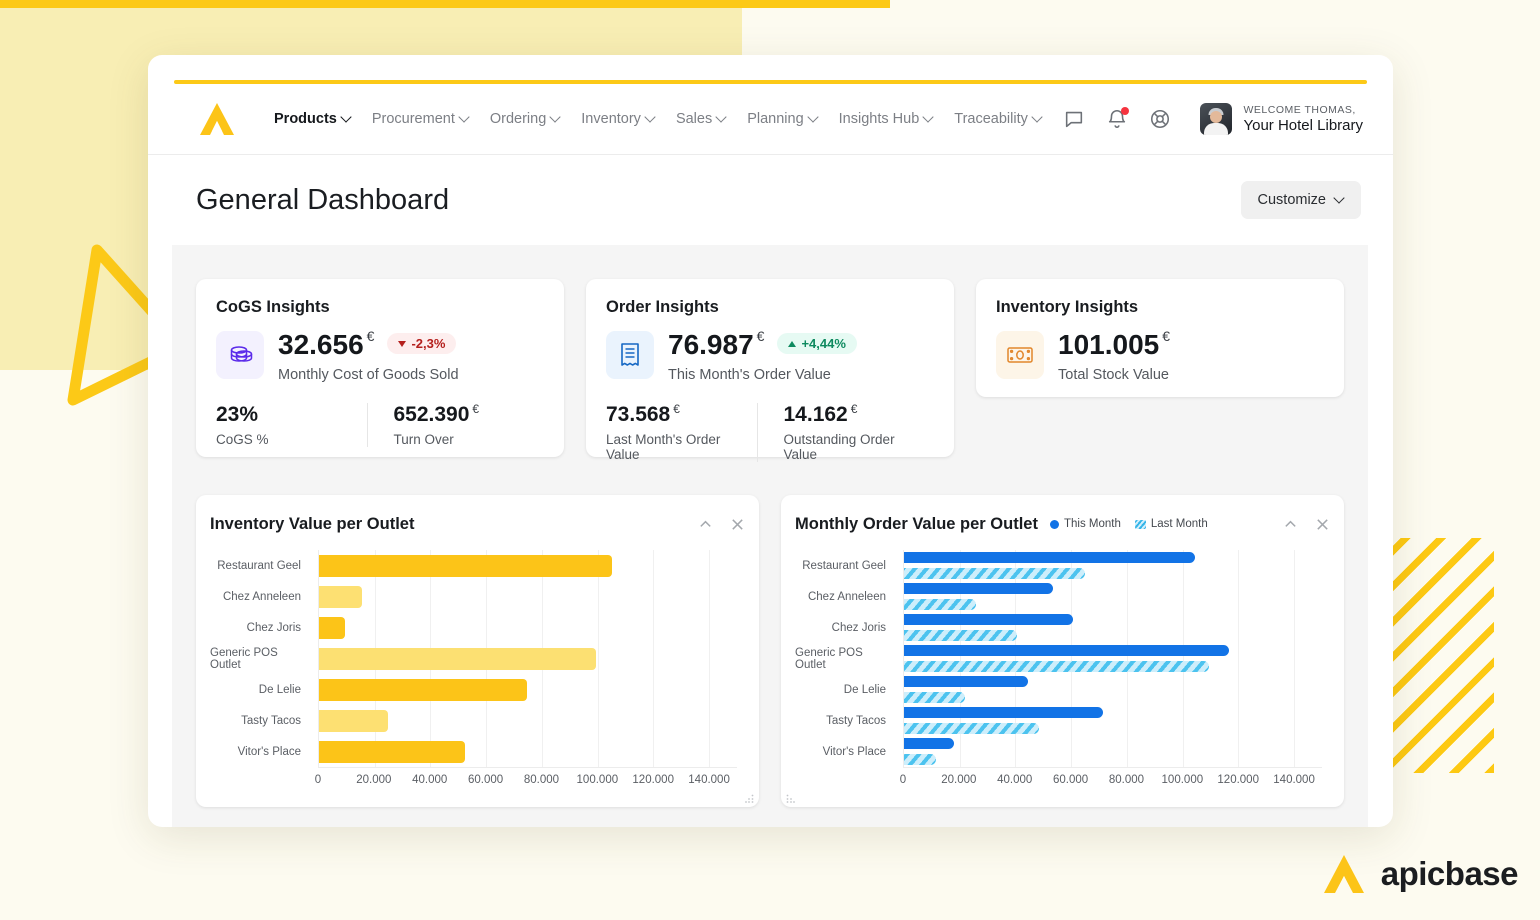 The image size is (1540, 920). Describe the element at coordinates (428, 343) in the screenshot. I see `trend-value: -2,3%` at that location.